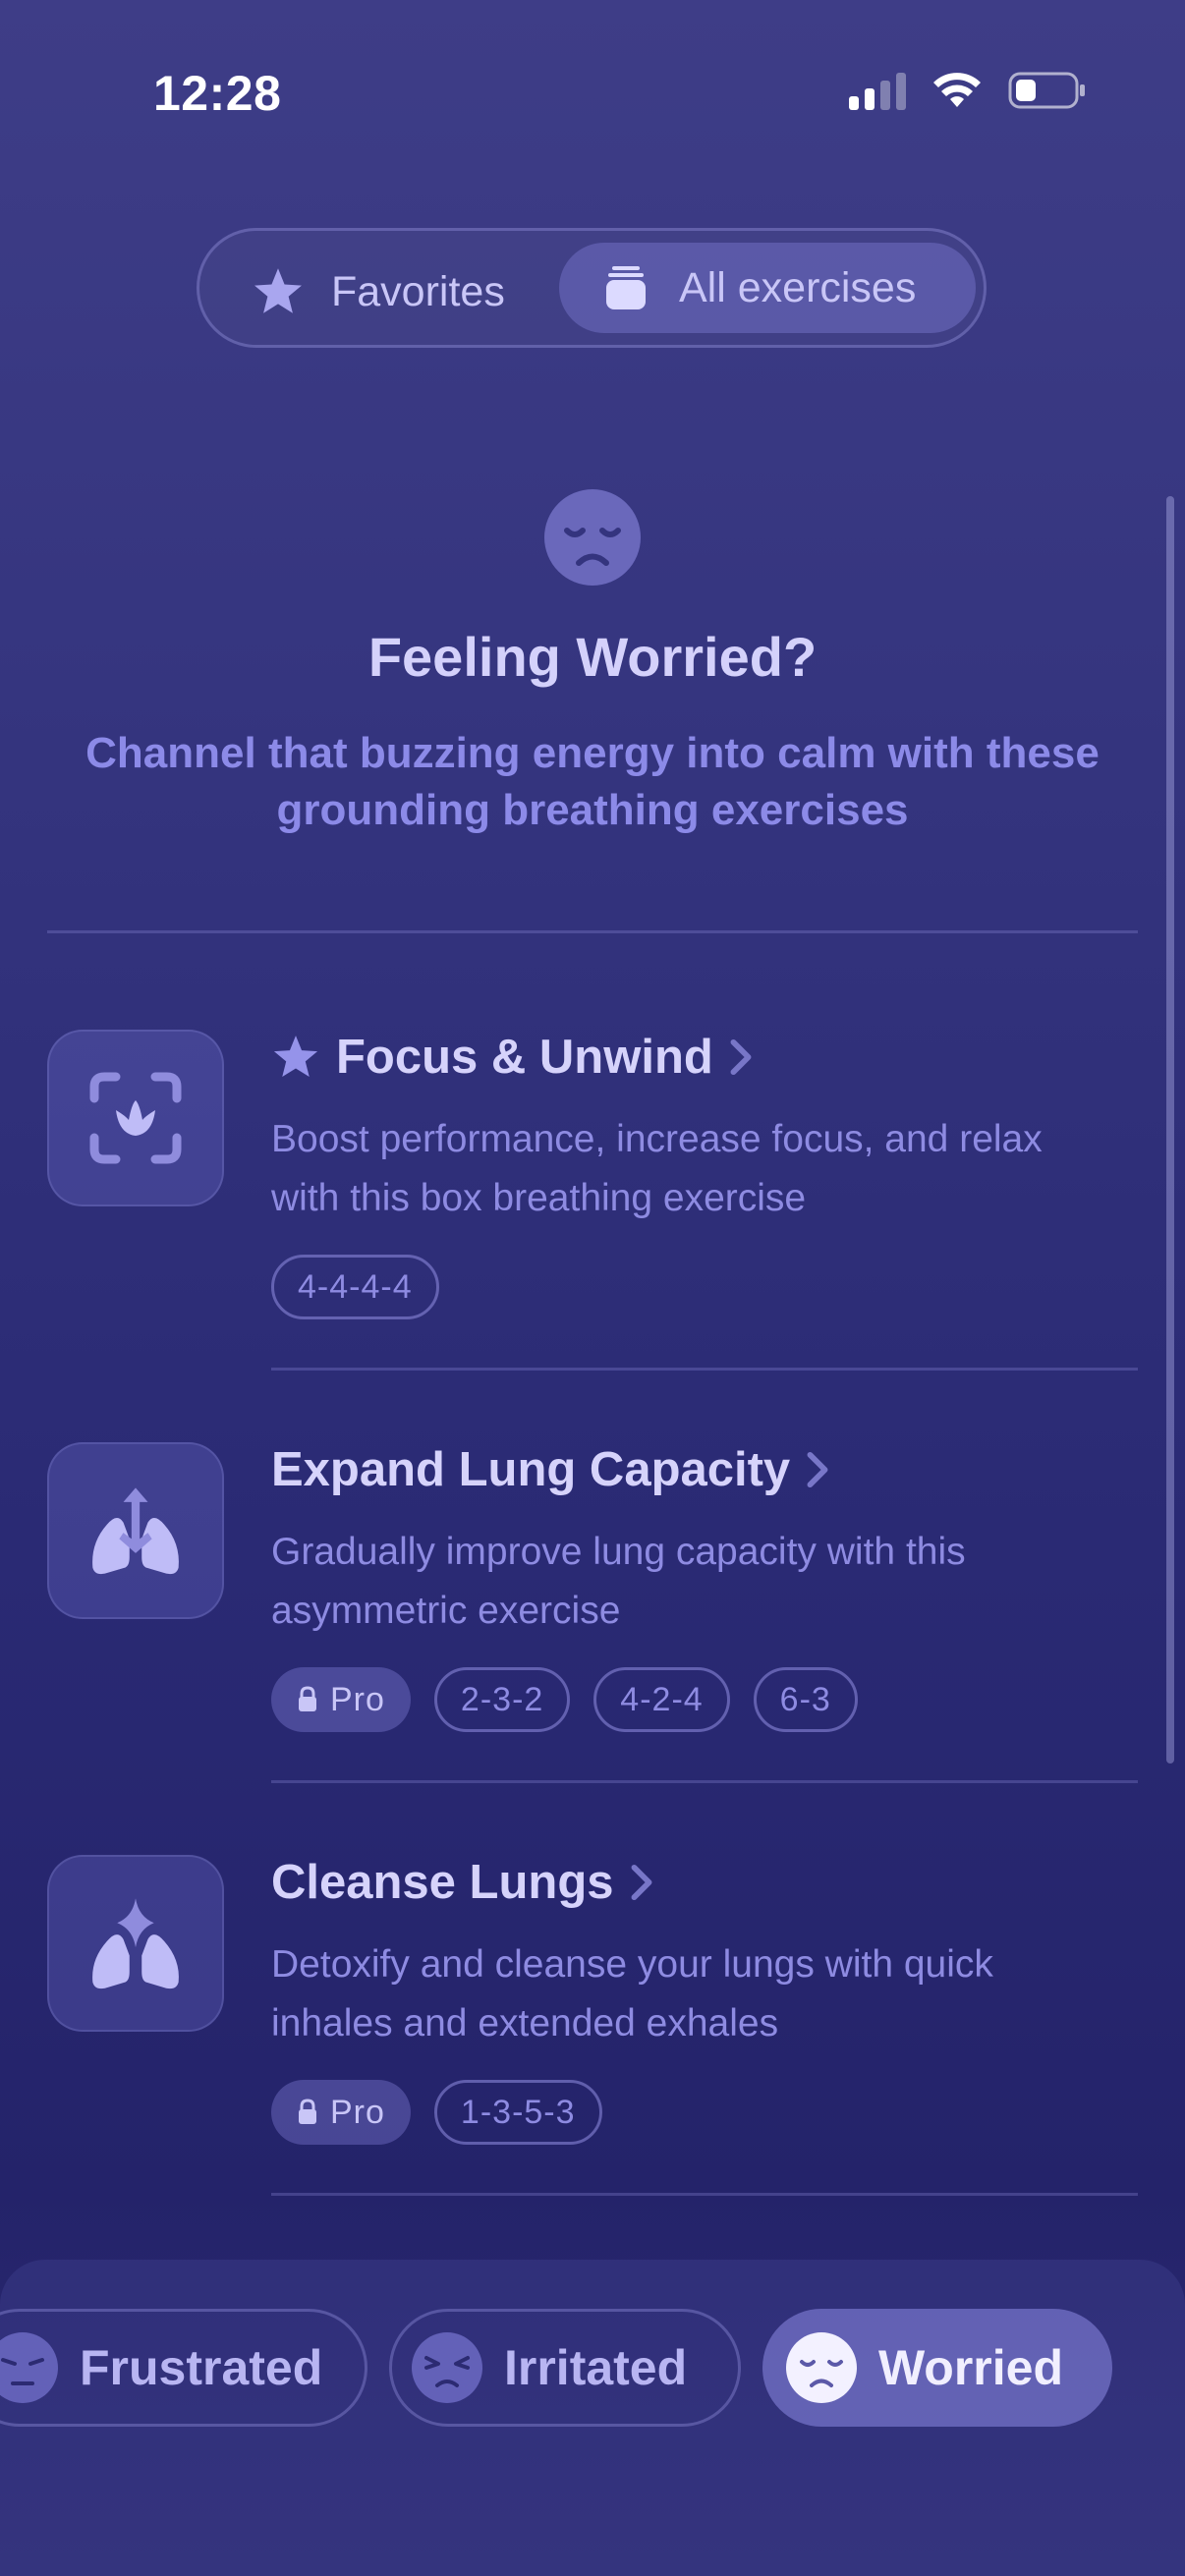 This screenshot has width=1185, height=2576. I want to click on exercise-title: Expand Lung Capacity, so click(550, 1469).